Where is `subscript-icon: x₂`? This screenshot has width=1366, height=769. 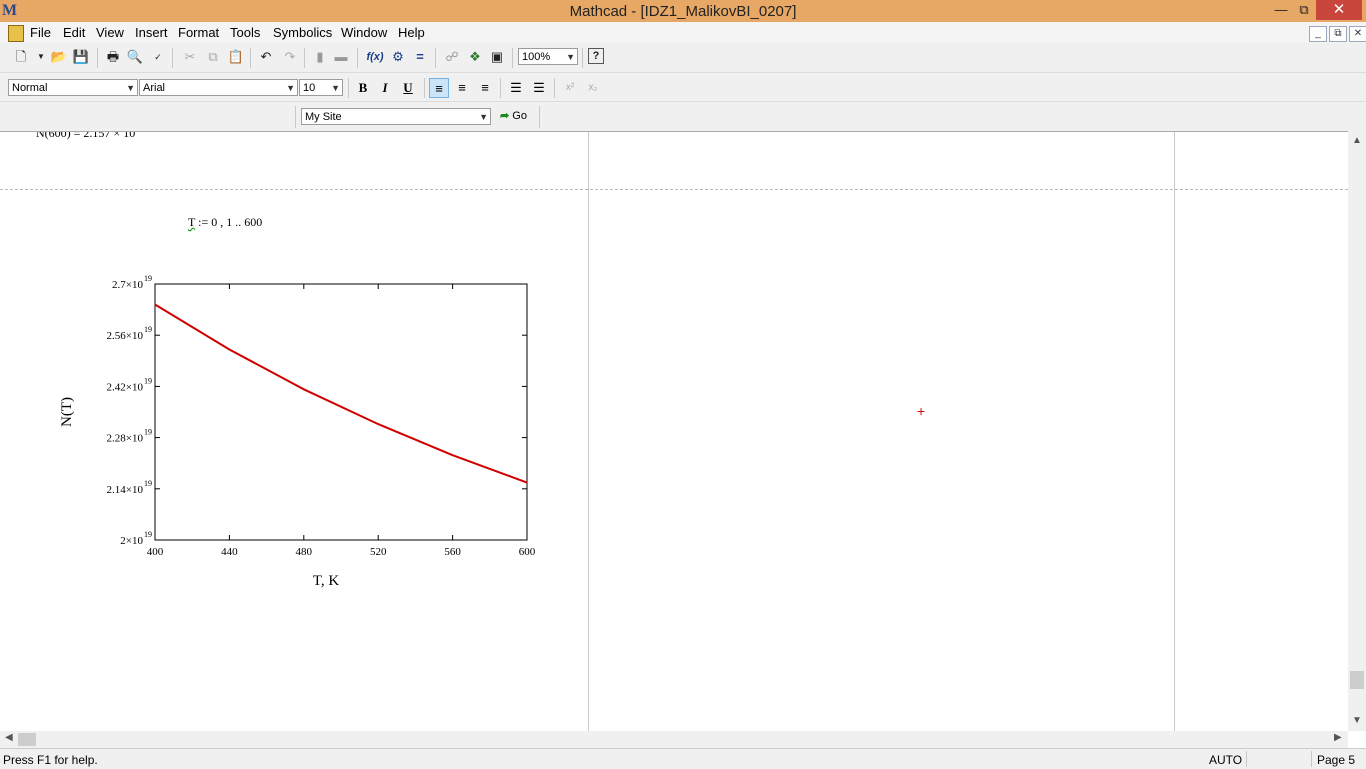
subscript-icon: x₂ is located at coordinates (593, 88).